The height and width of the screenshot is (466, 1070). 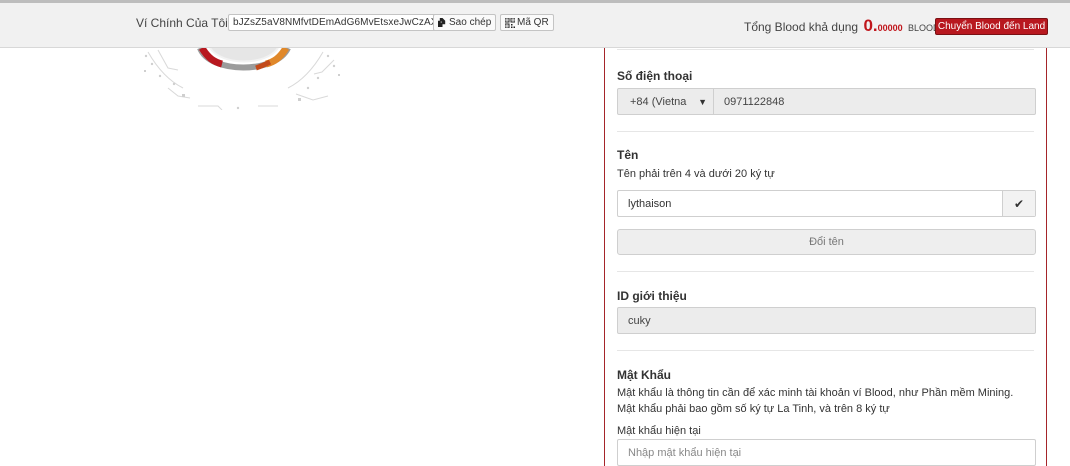 What do you see at coordinates (658, 101) in the screenshot?
I see `country-code-value: +84 (Vietna` at bounding box center [658, 101].